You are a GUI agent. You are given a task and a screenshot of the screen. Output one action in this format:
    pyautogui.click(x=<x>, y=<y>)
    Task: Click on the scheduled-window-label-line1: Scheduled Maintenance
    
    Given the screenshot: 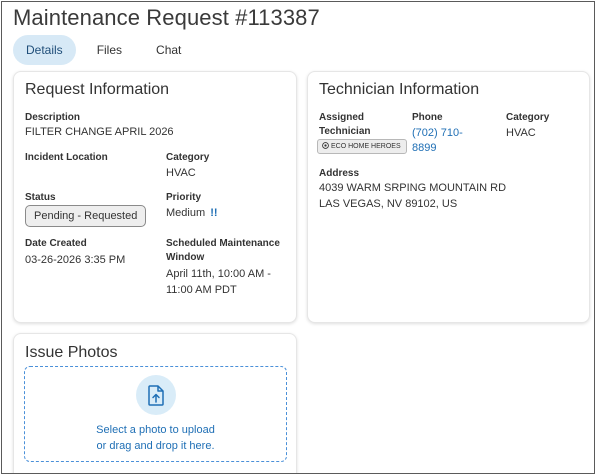 What is the action you would take?
    pyautogui.click(x=223, y=243)
    